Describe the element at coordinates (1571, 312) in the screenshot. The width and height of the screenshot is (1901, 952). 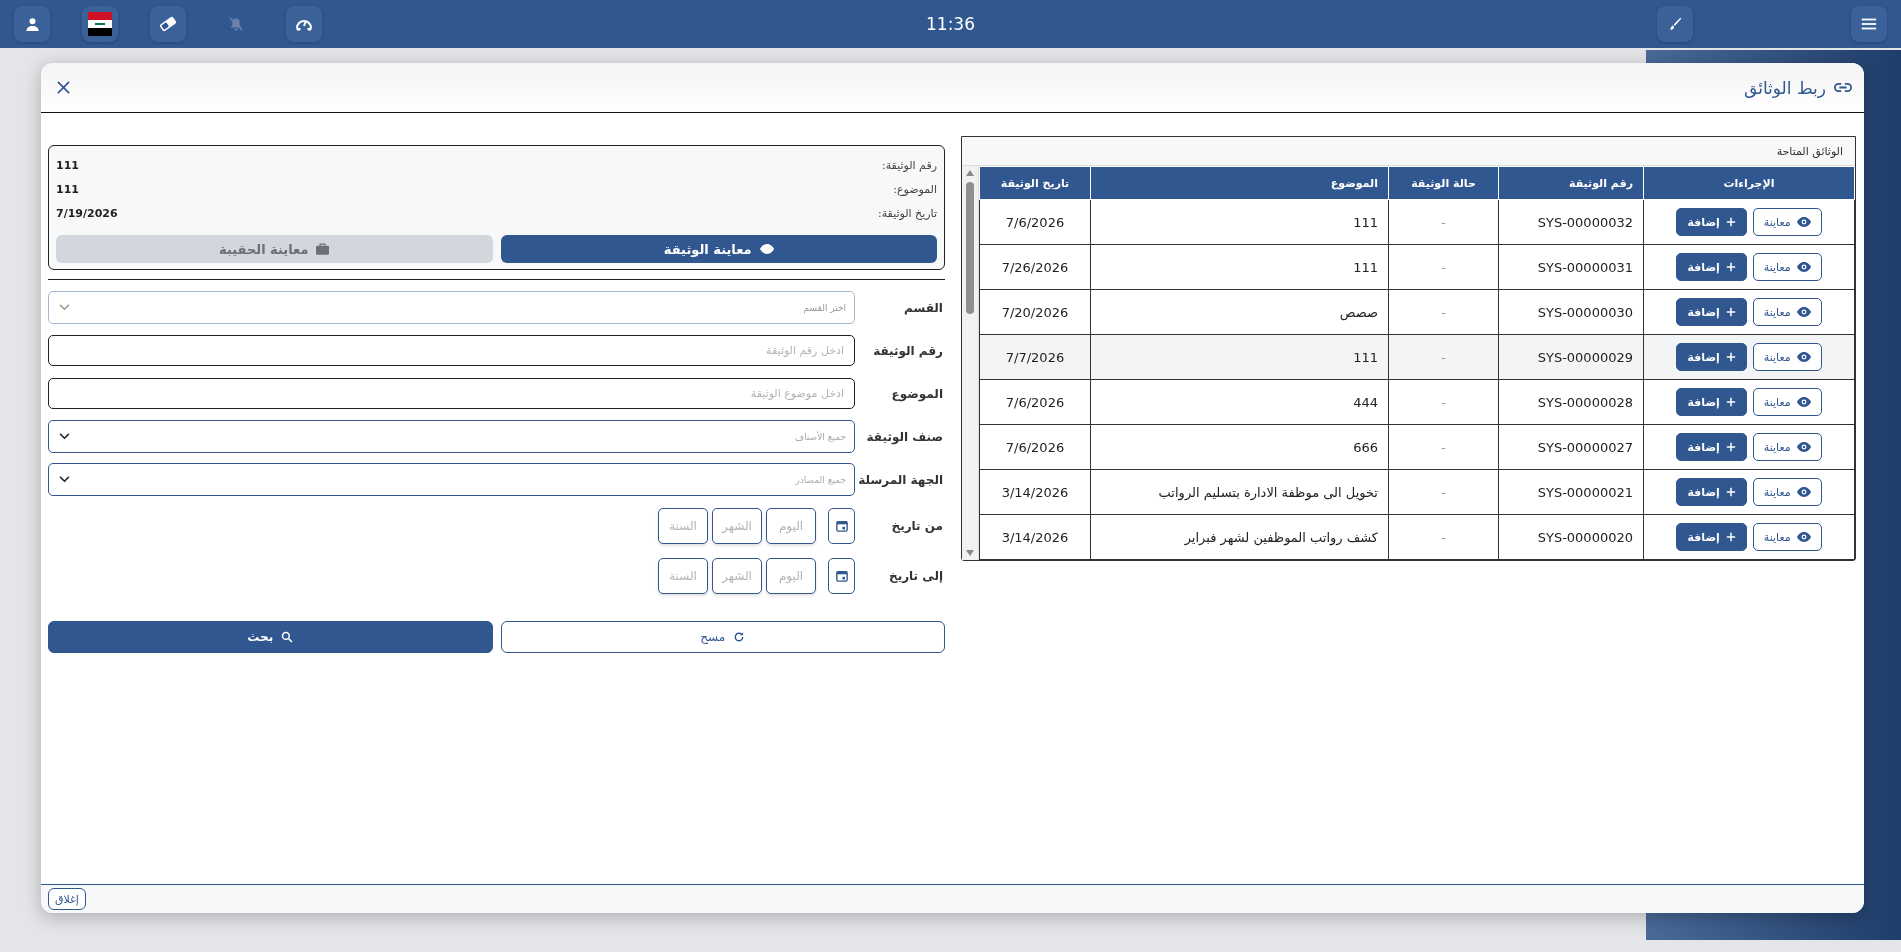
I see `table-cell: SYS-00000030` at that location.